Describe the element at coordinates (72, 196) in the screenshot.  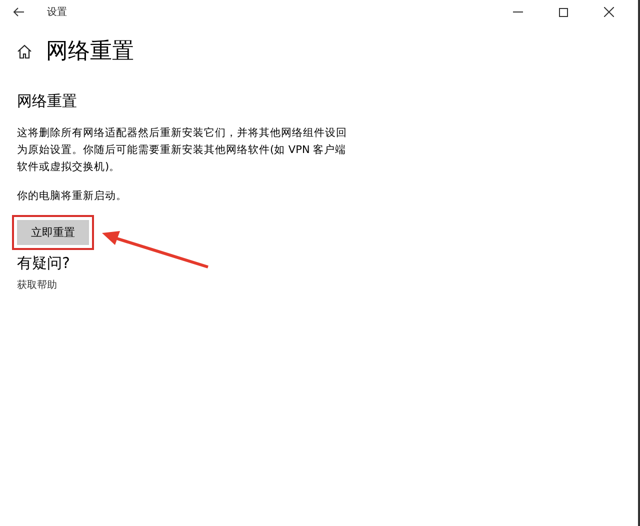
I see `restart-note: 你的电脑将重新启动。` at that location.